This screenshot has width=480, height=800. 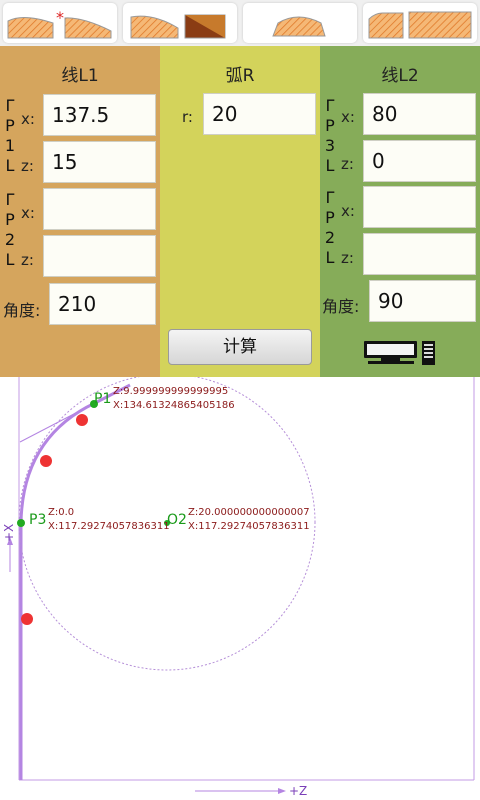 What do you see at coordinates (28, 213) in the screenshot?
I see `p2-x-label: x:` at bounding box center [28, 213].